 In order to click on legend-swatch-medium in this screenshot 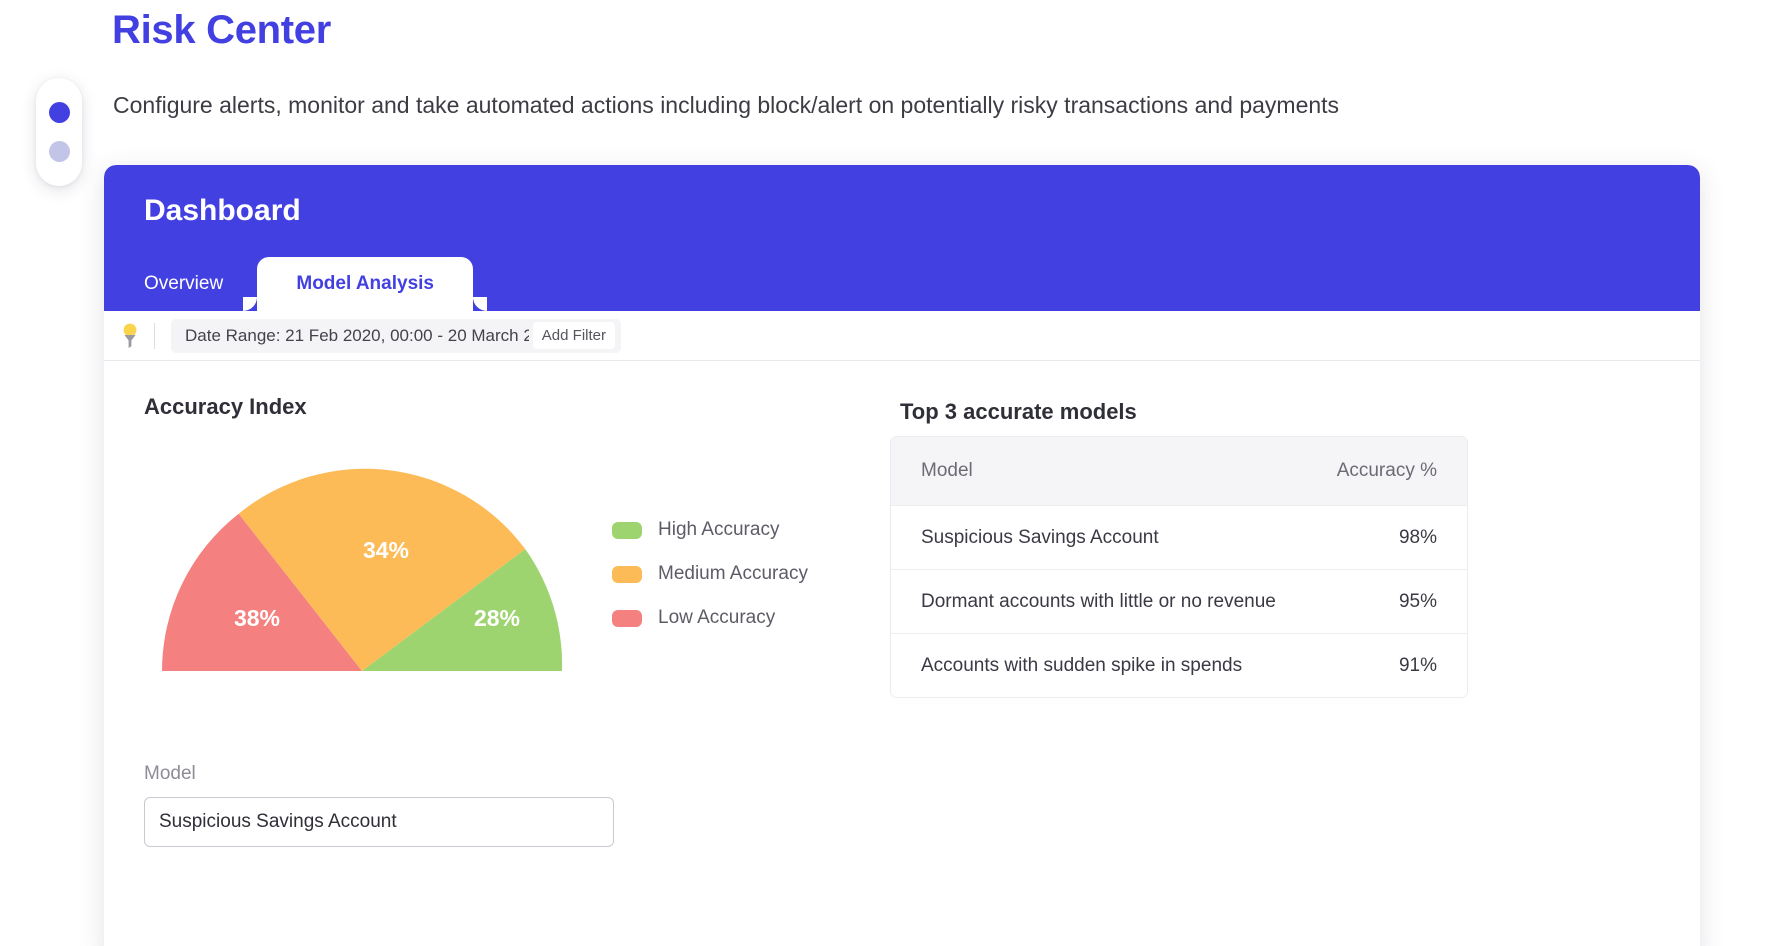, I will do `click(627, 574)`.